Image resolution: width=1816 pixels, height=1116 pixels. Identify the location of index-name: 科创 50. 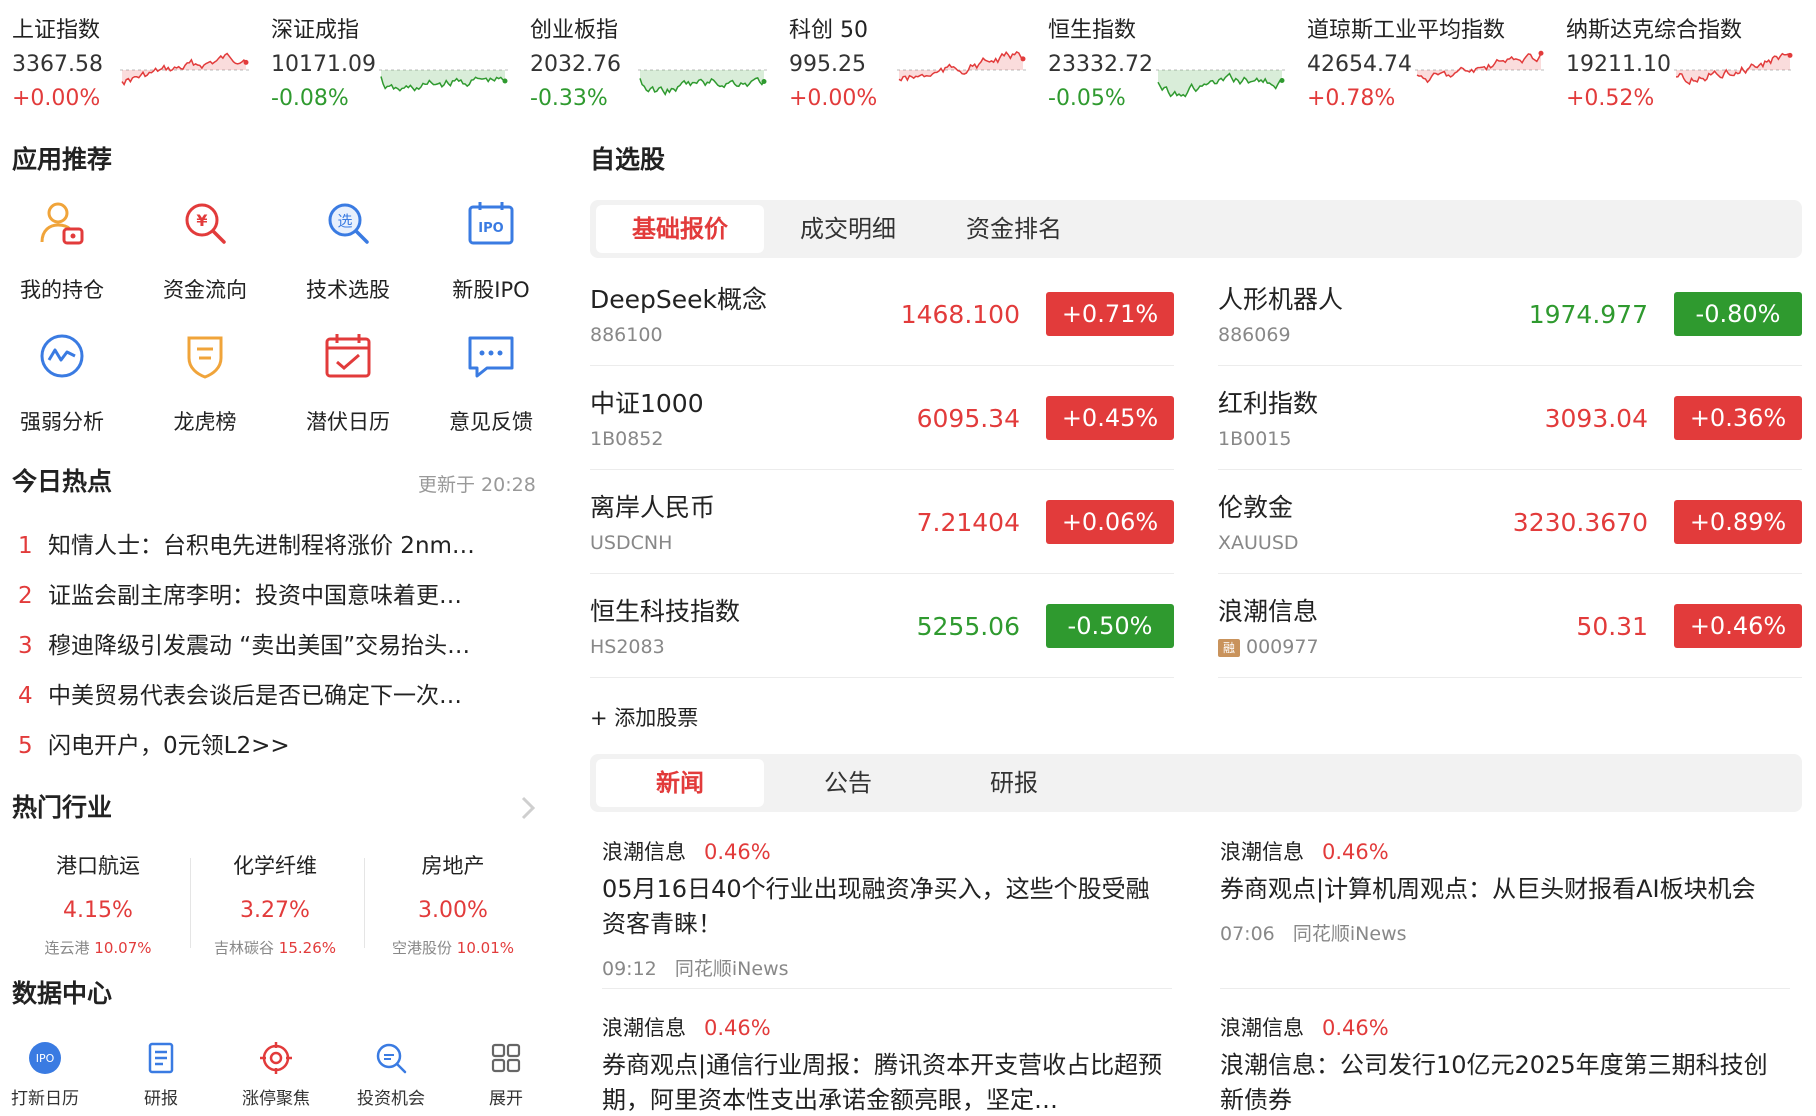
(828, 30).